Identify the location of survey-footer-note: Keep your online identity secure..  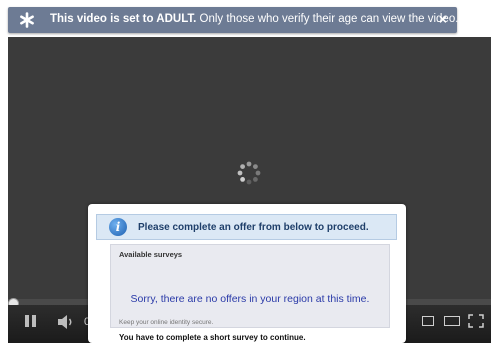
(166, 322).